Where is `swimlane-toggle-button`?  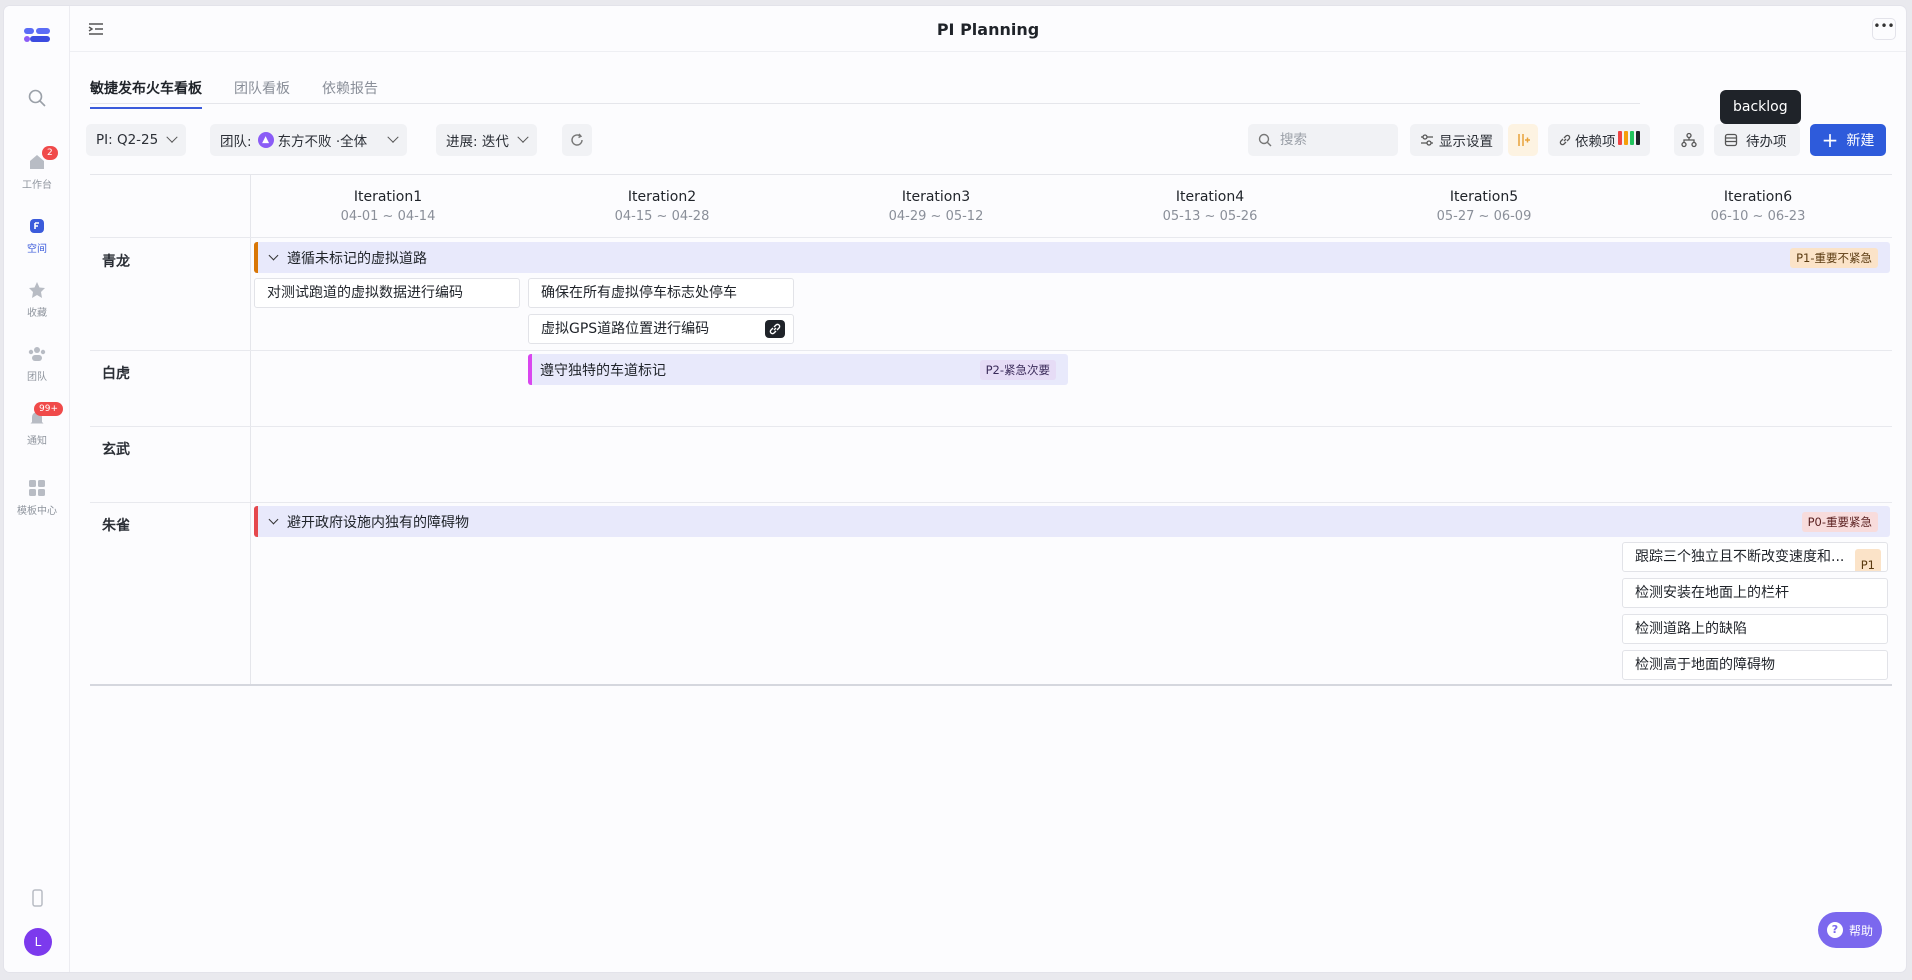 swimlane-toggle-button is located at coordinates (1523, 140).